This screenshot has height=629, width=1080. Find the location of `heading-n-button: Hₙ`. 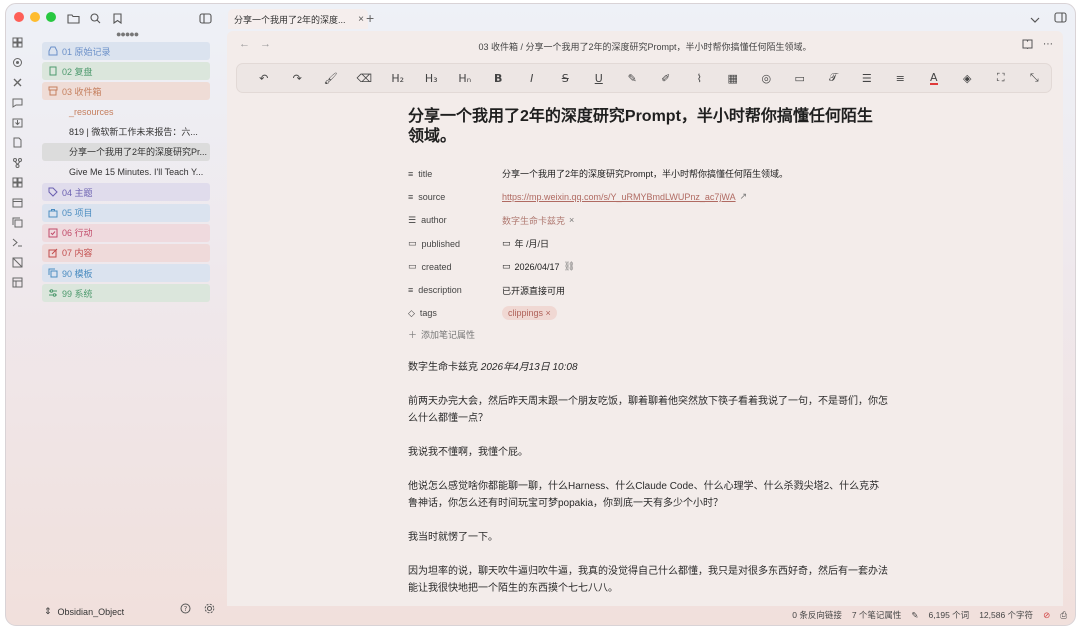

heading-n-button: Hₙ is located at coordinates (465, 78).